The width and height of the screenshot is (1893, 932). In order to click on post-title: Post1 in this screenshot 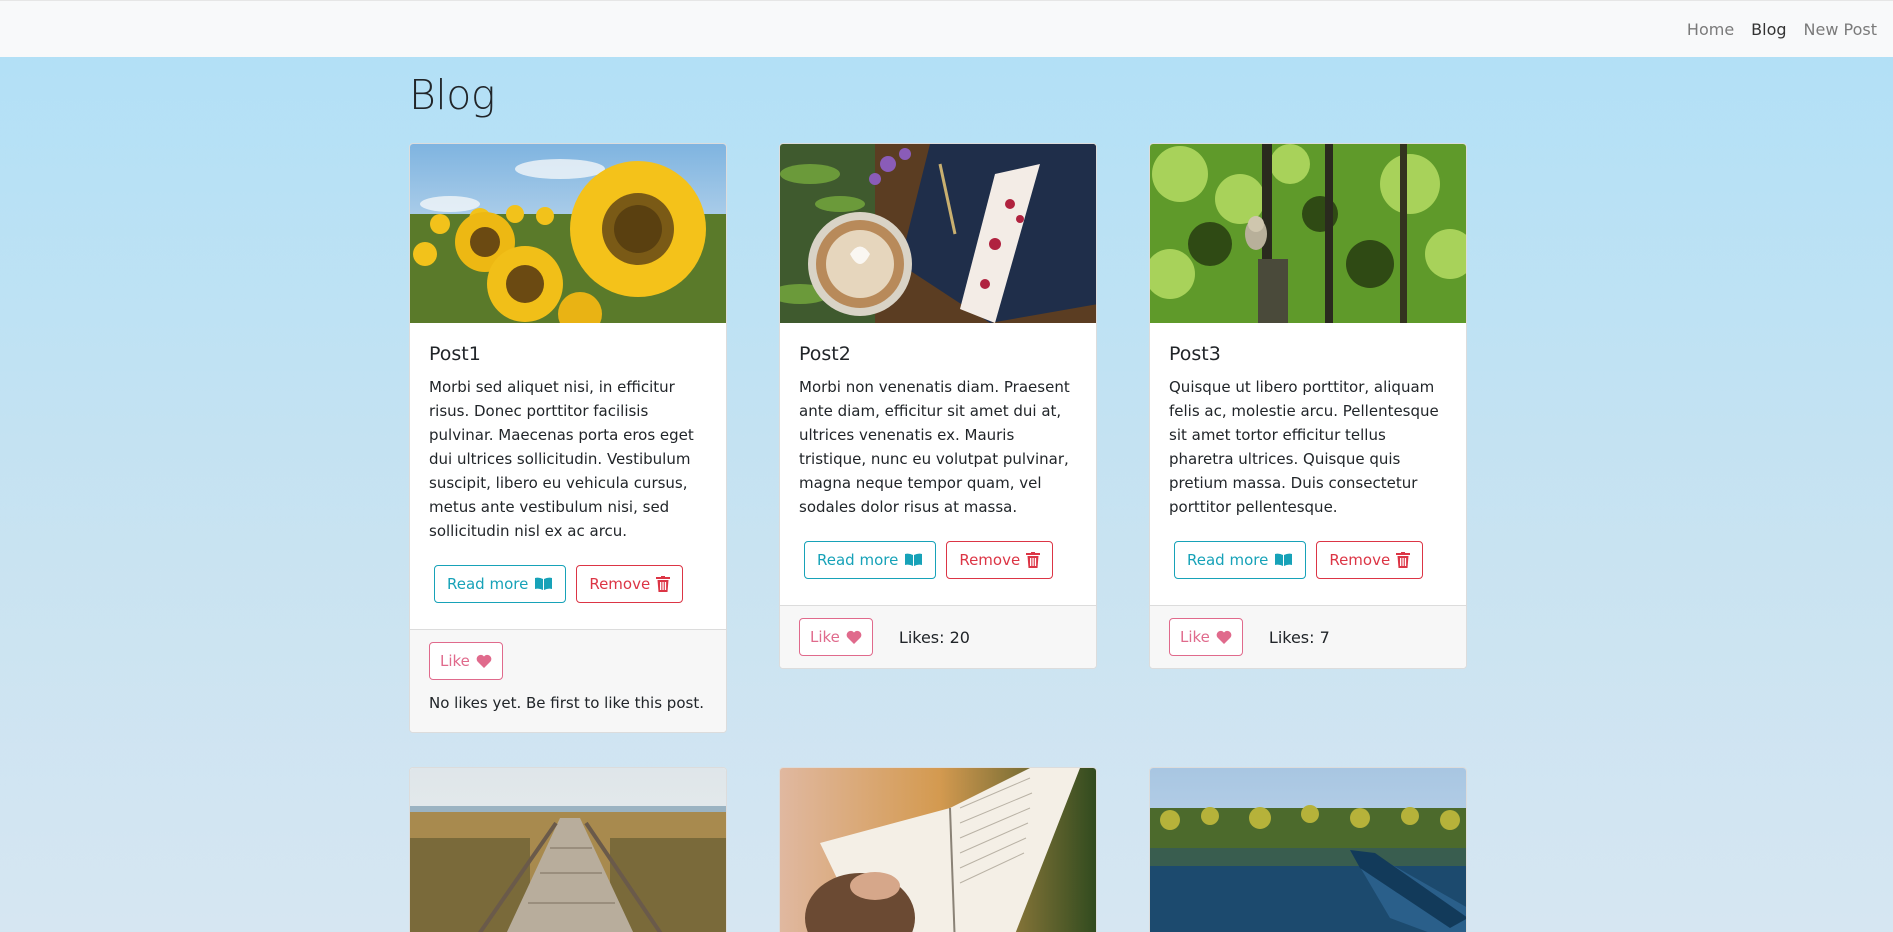, I will do `click(455, 354)`.